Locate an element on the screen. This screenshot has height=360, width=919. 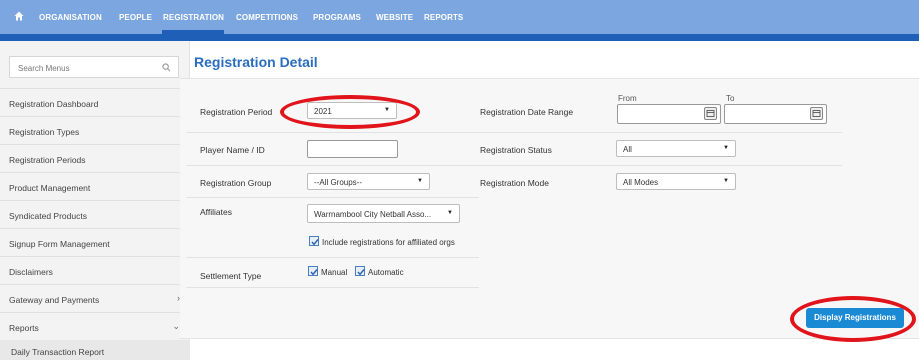
automatic-checkbox is located at coordinates (360, 271).